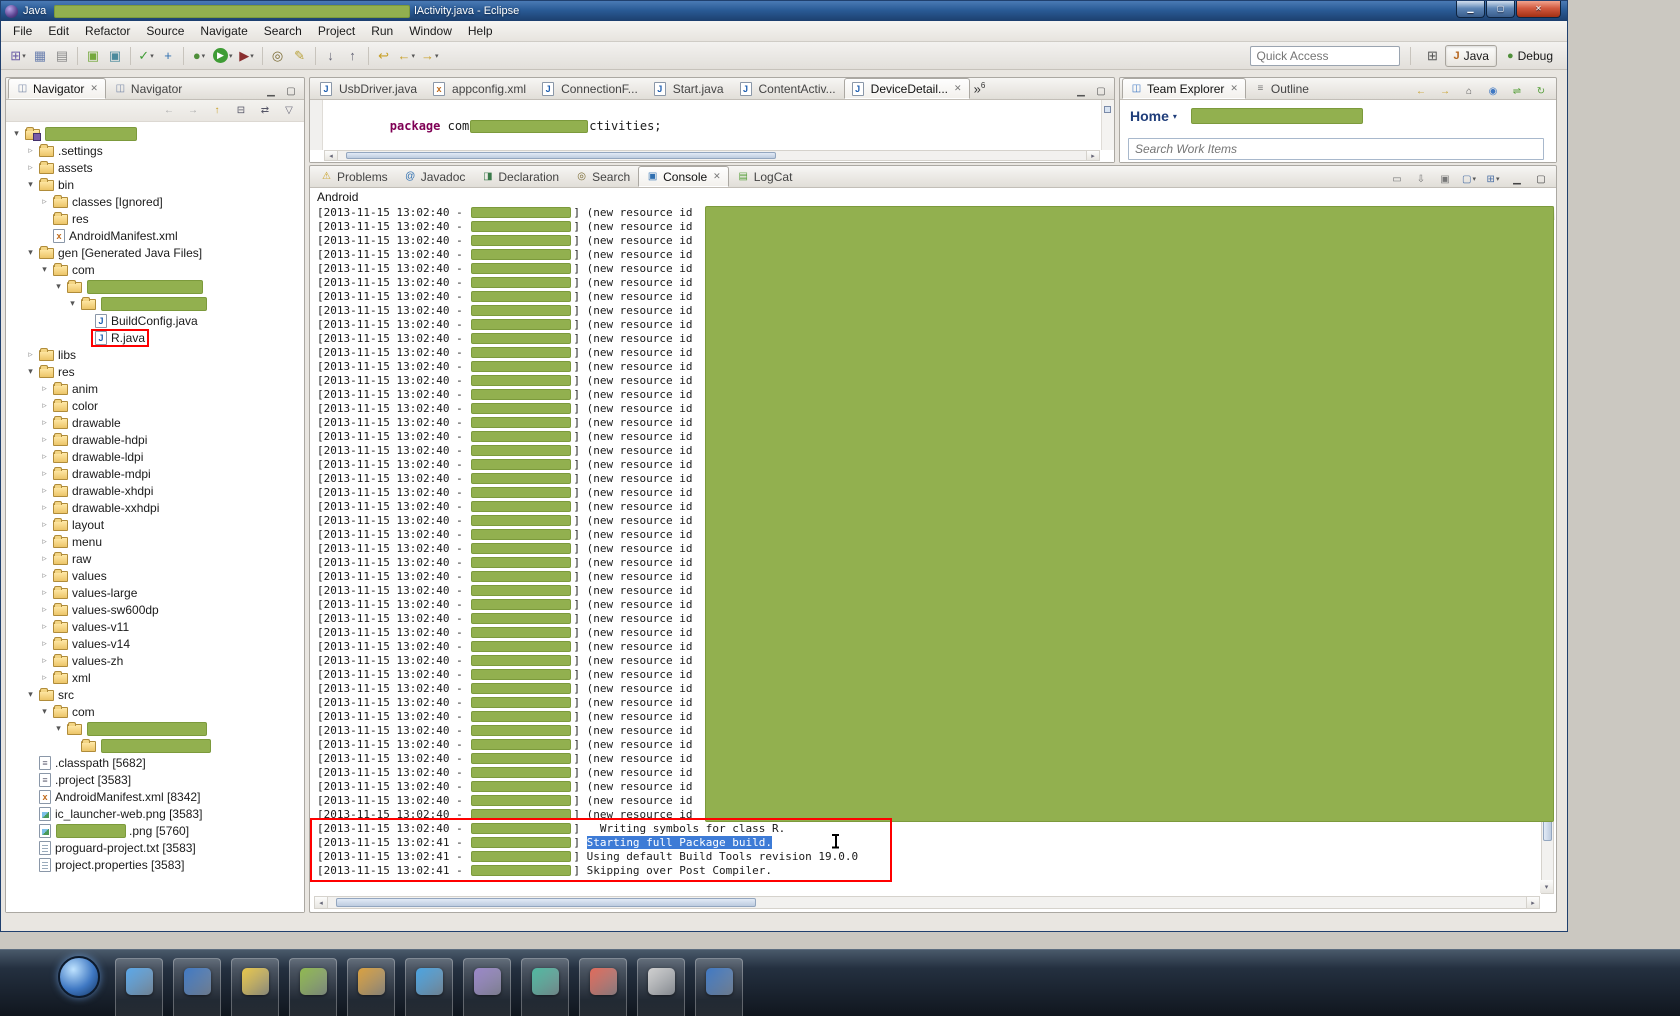 The image size is (1680, 1016). What do you see at coordinates (265, 111) in the screenshot?
I see `link-with-editor-icon: ⇄` at bounding box center [265, 111].